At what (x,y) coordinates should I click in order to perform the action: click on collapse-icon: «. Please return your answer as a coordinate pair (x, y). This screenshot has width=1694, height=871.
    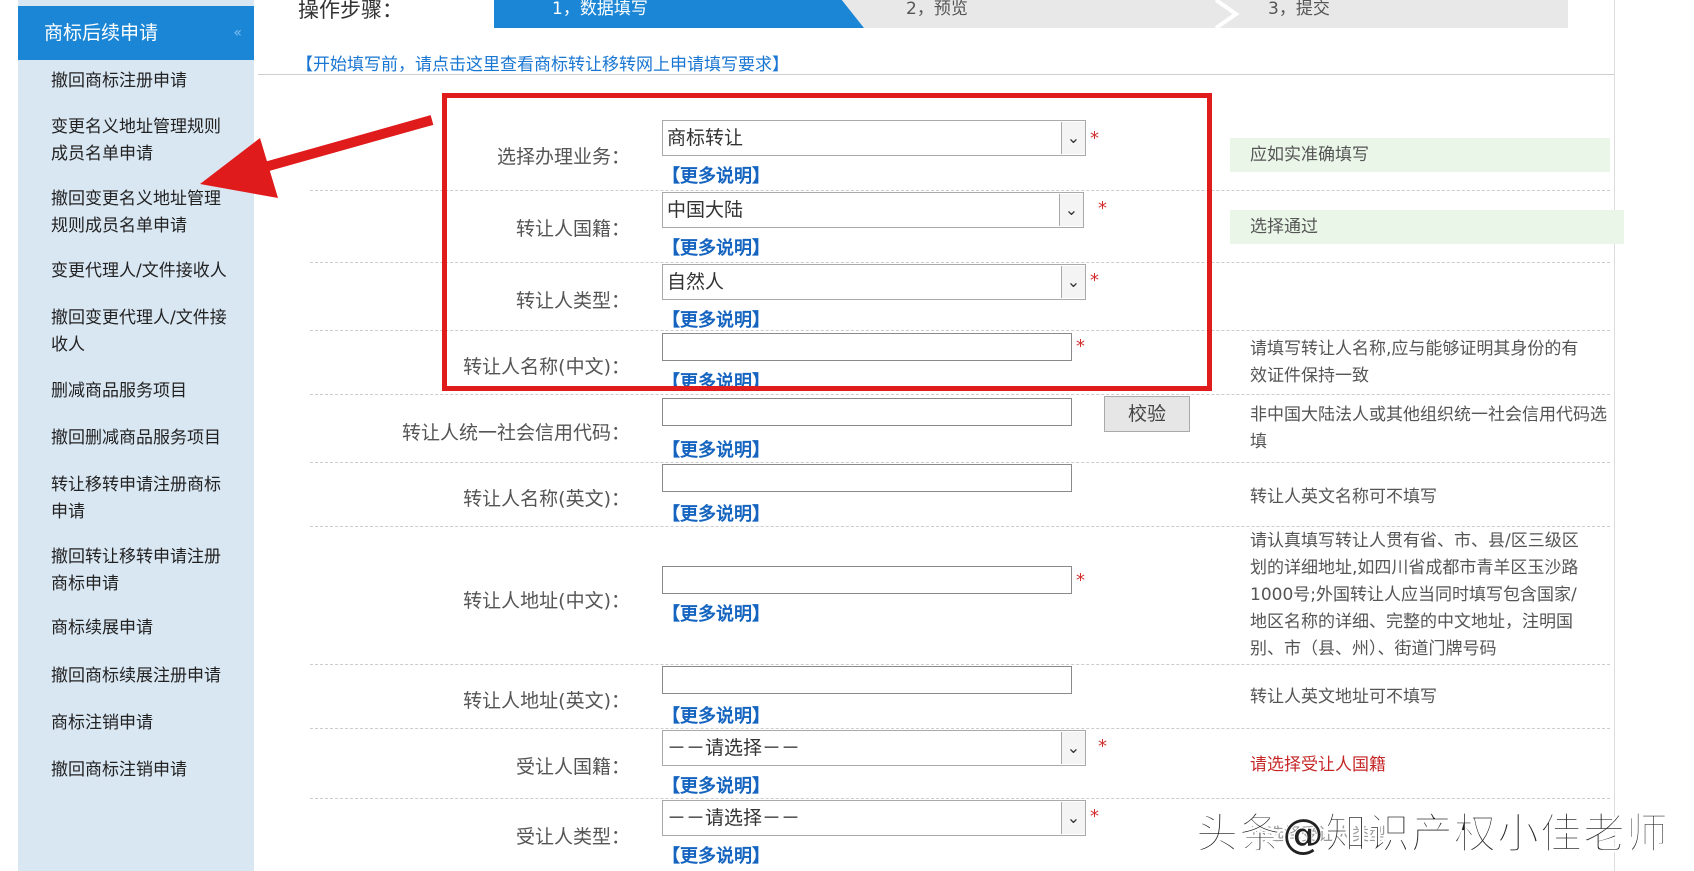
    Looking at the image, I should click on (237, 33).